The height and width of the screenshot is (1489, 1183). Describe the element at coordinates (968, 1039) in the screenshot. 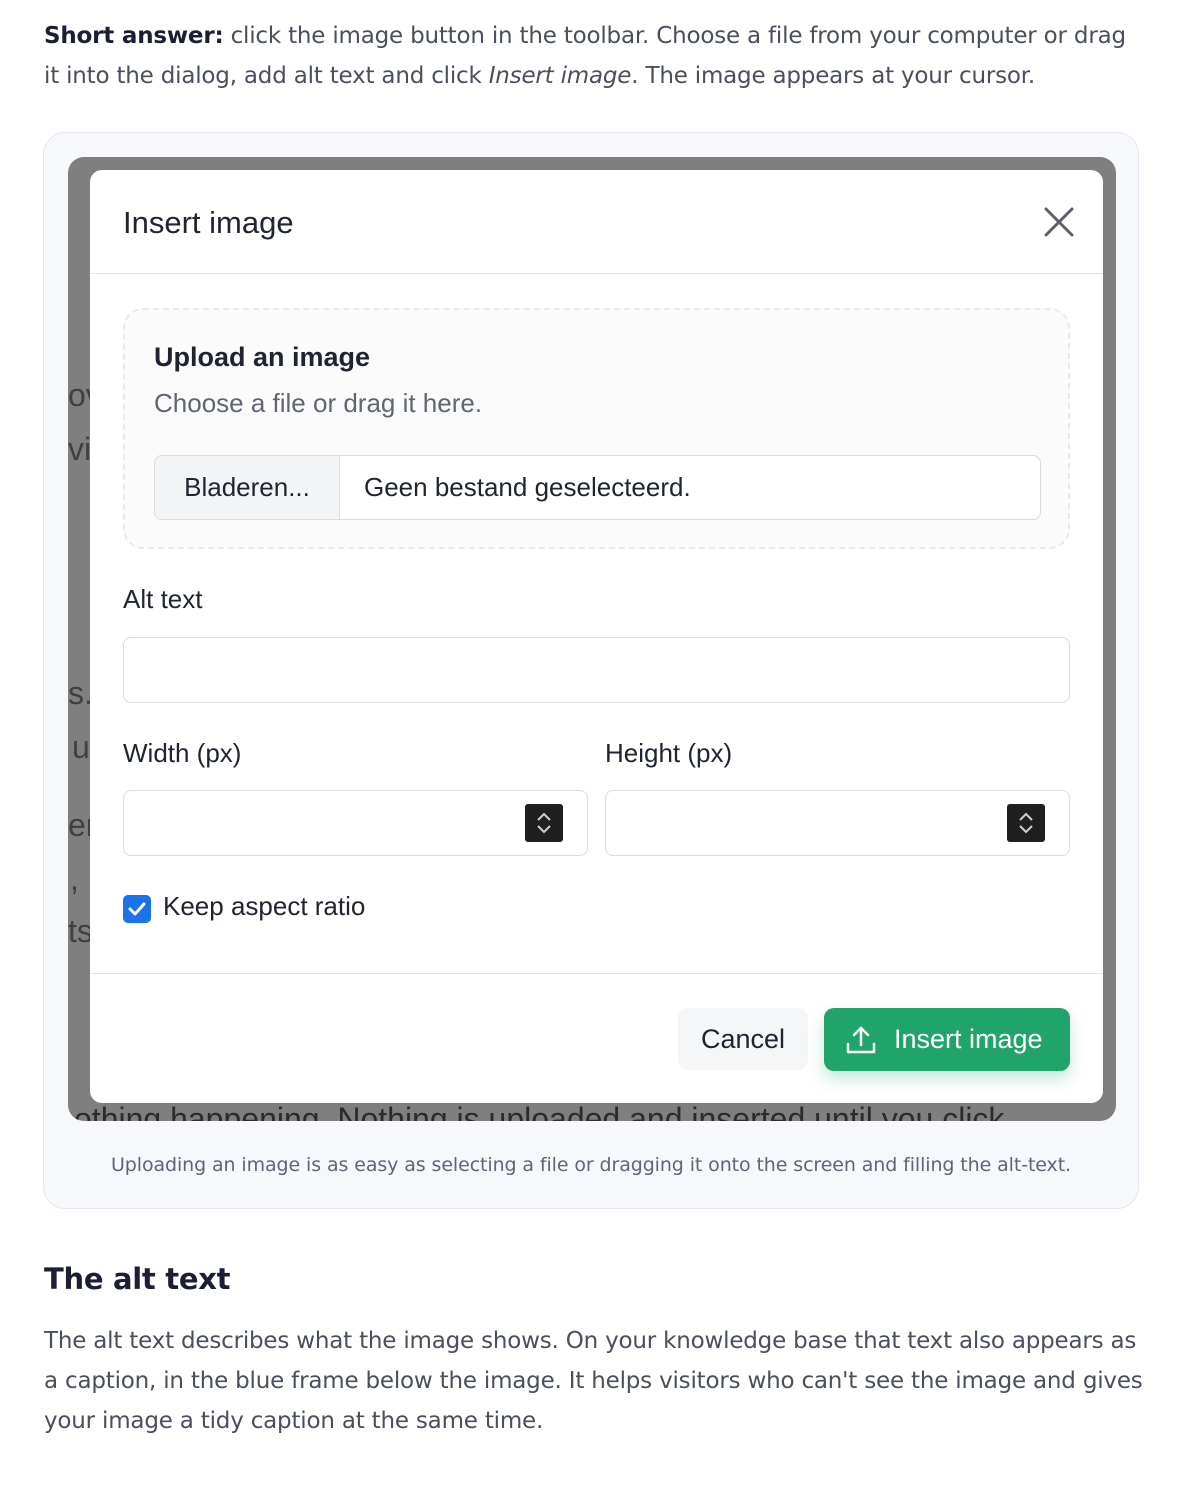

I see `insert-image-label: Insert image` at that location.